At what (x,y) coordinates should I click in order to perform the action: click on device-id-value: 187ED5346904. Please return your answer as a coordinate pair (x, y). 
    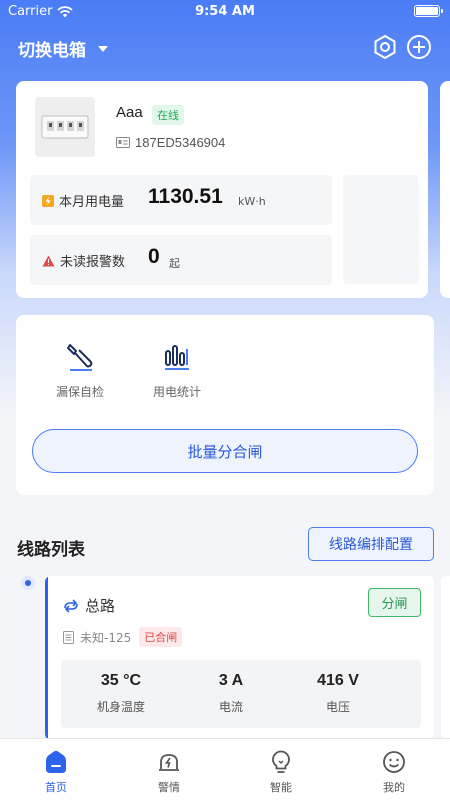
    Looking at the image, I should click on (180, 142).